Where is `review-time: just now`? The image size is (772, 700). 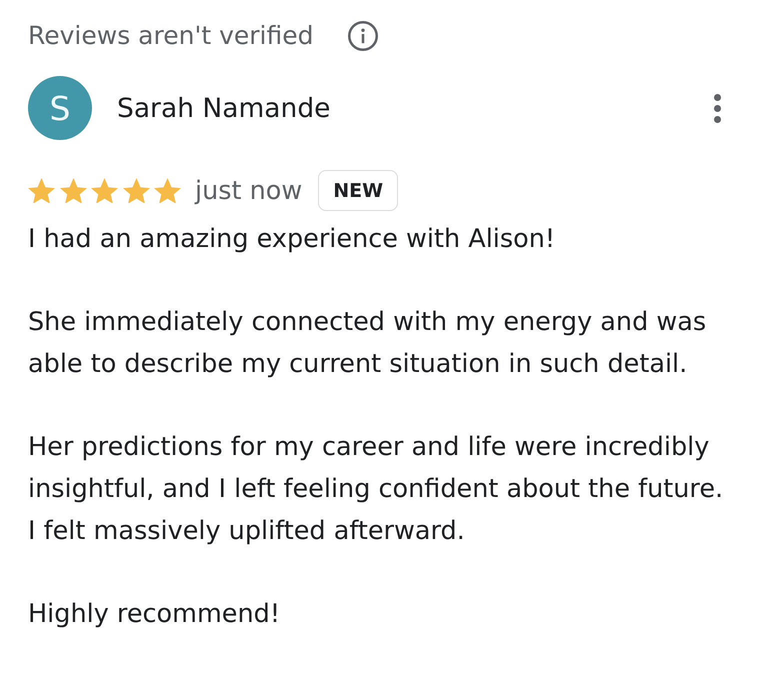 review-time: just now is located at coordinates (248, 191).